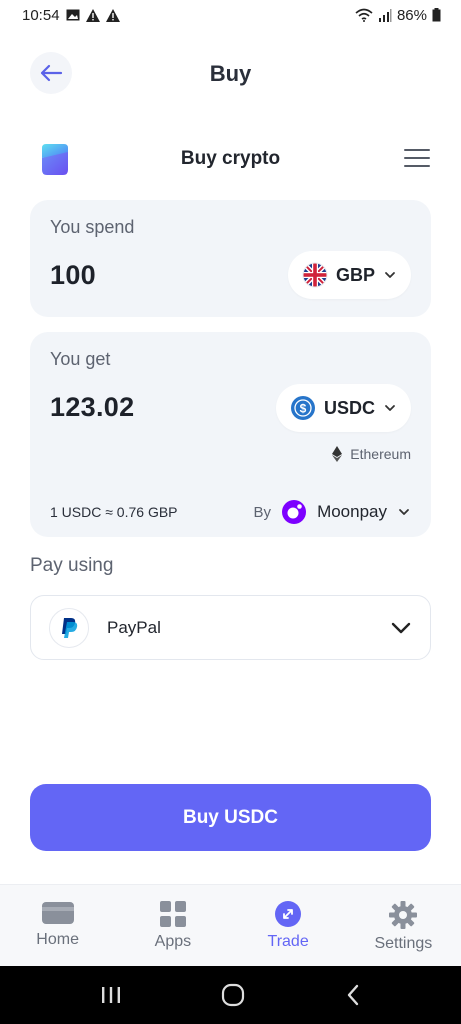  I want to click on usdc-icon: $, so click(302, 408).